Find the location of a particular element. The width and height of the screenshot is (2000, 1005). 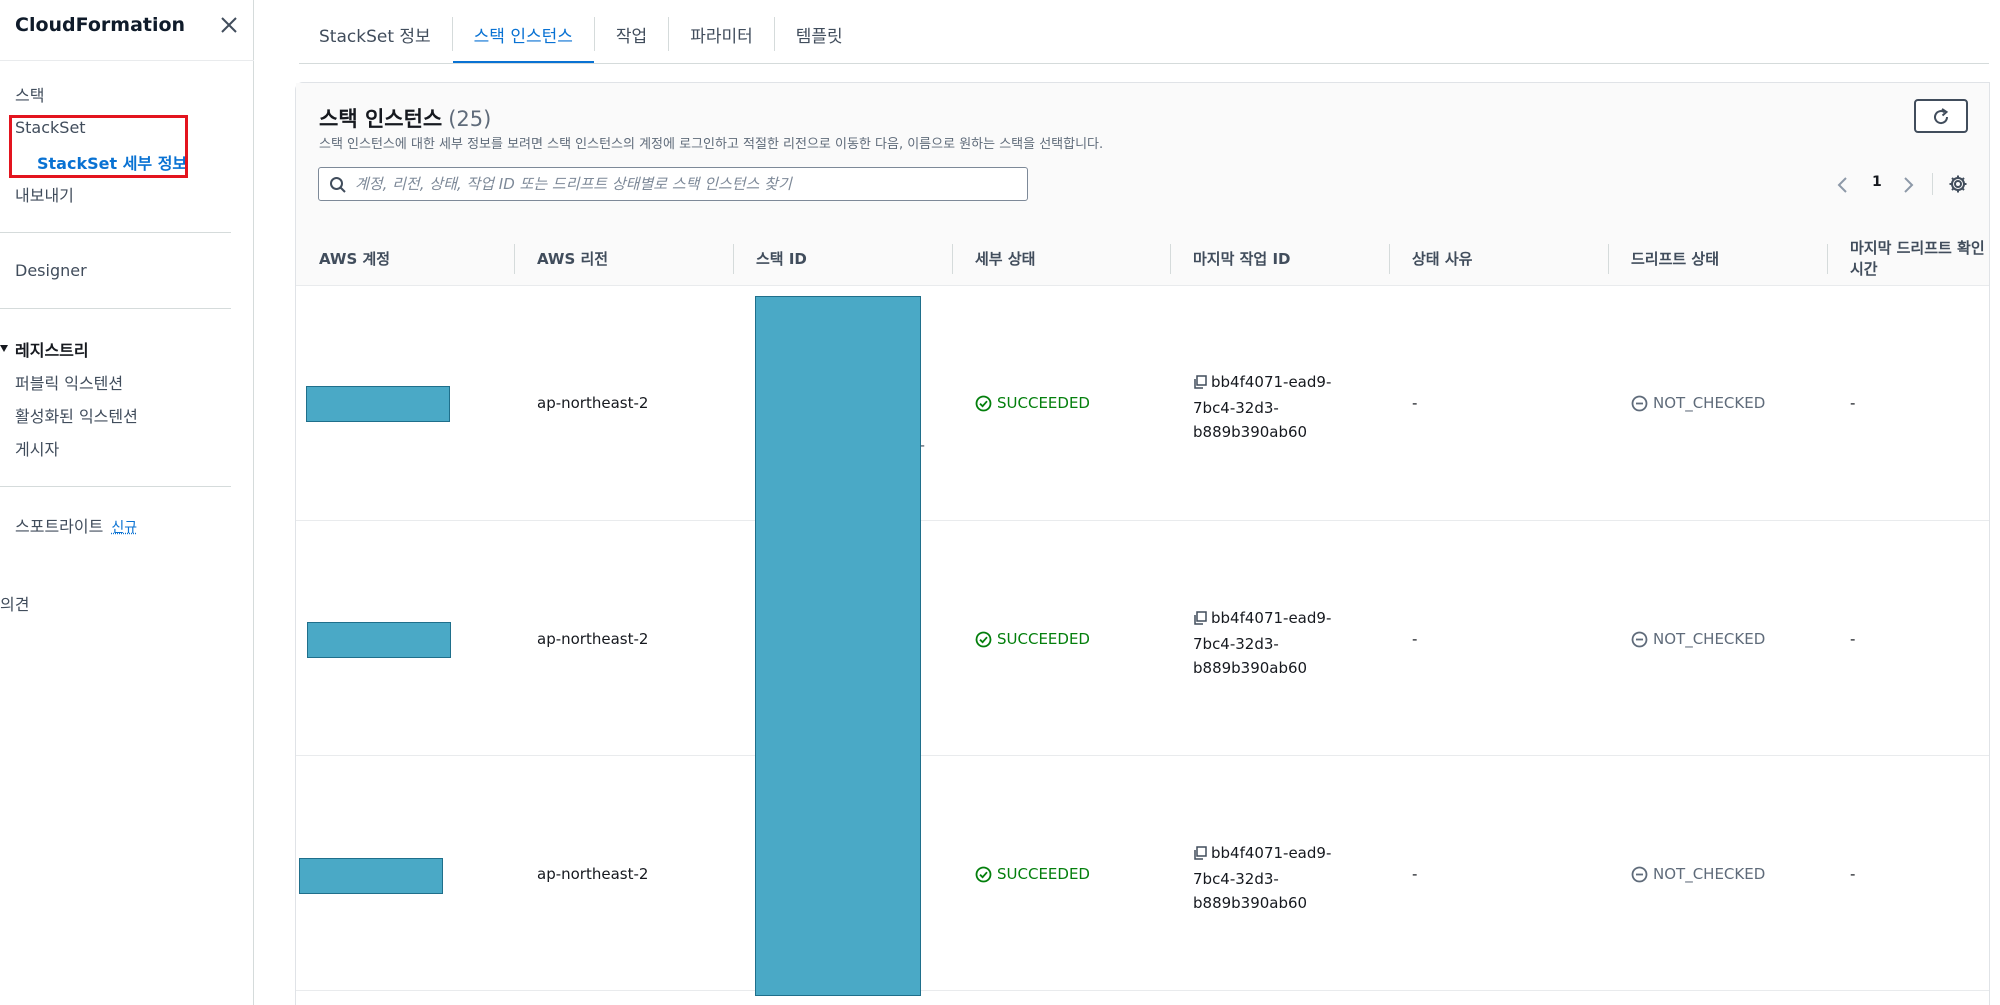

column-header: AWS 리전 is located at coordinates (572, 258).